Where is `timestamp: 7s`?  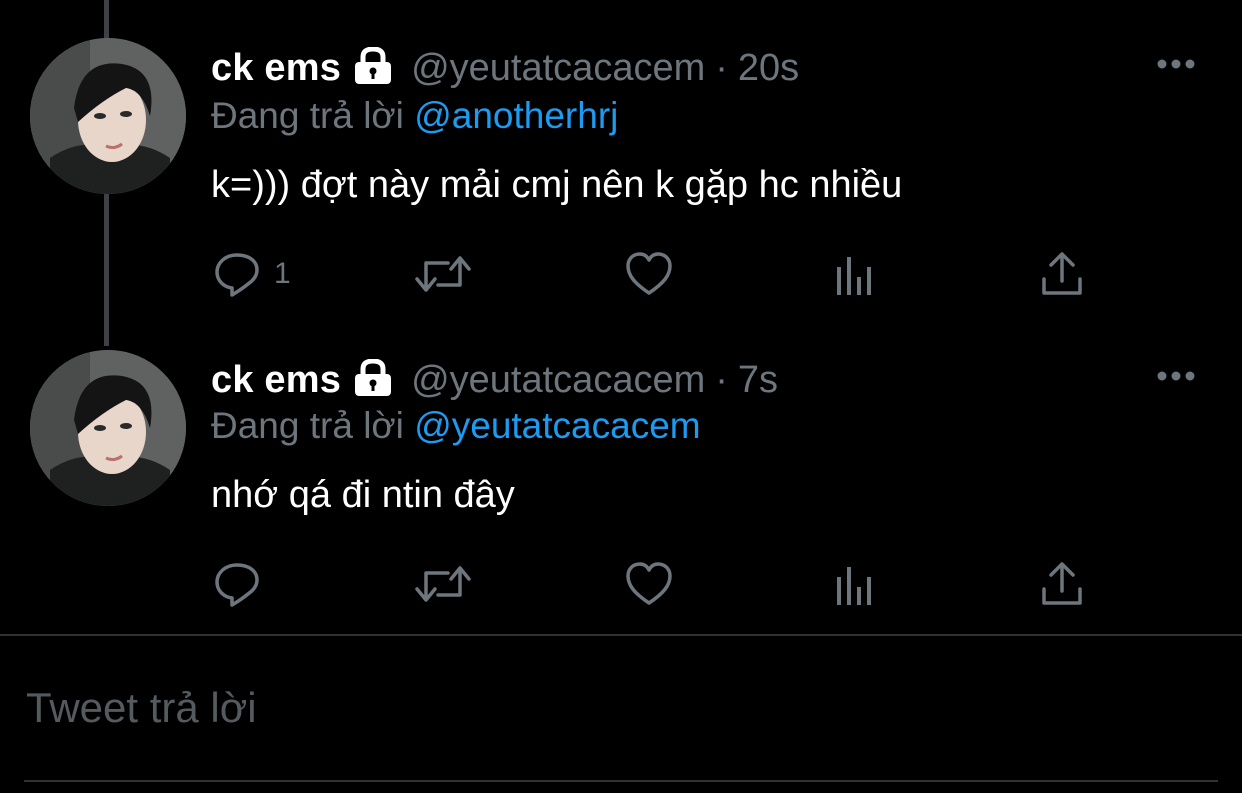 timestamp: 7s is located at coordinates (758, 380).